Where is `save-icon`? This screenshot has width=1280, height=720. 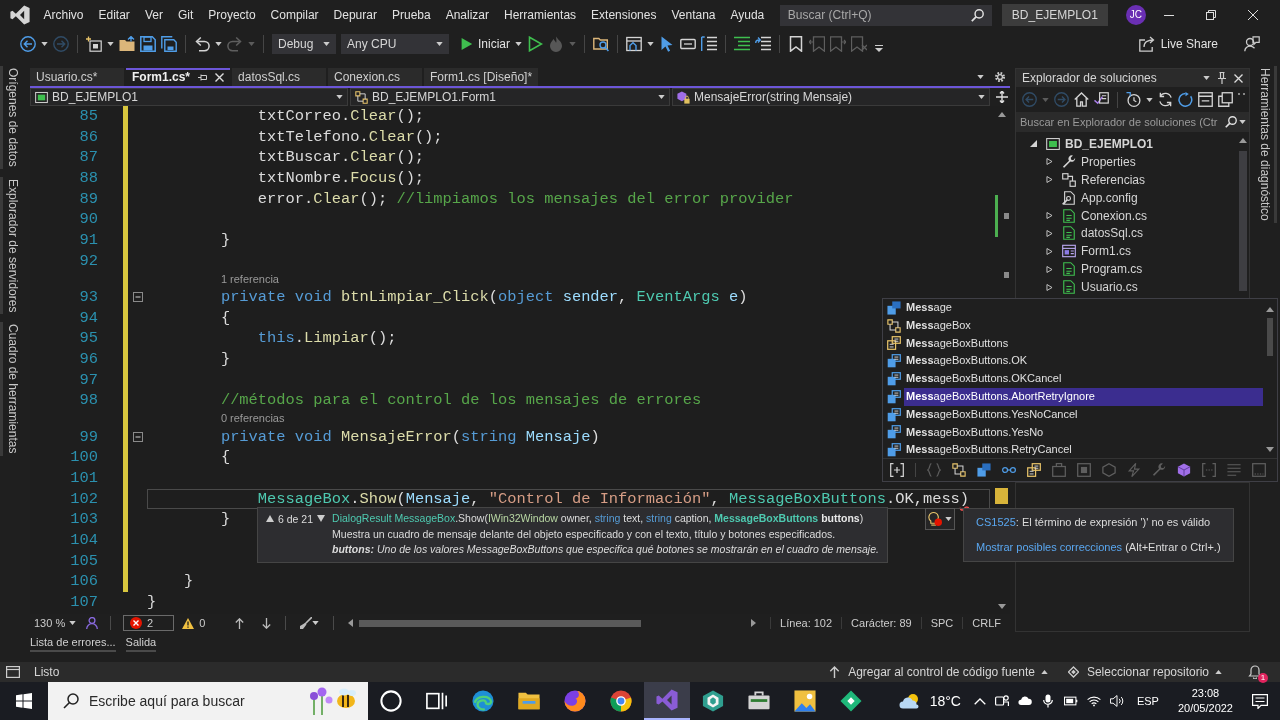 save-icon is located at coordinates (148, 44).